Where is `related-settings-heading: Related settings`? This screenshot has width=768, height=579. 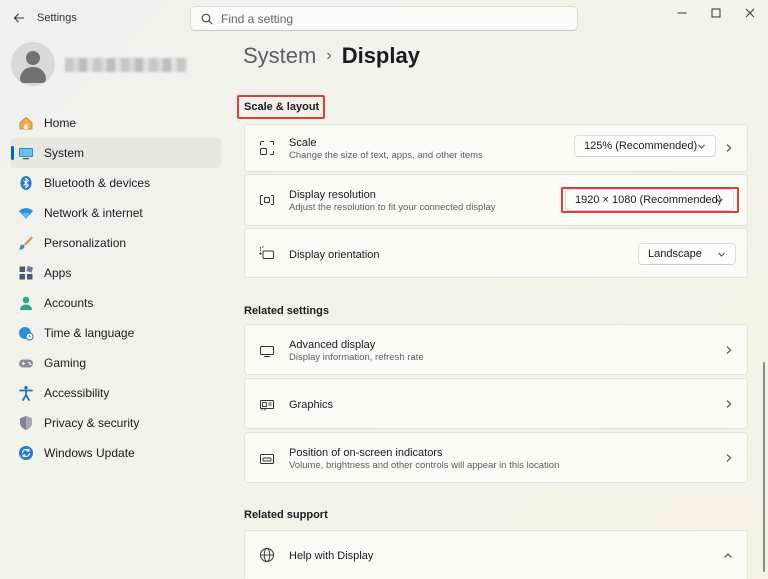
related-settings-heading: Related settings is located at coordinates (286, 311).